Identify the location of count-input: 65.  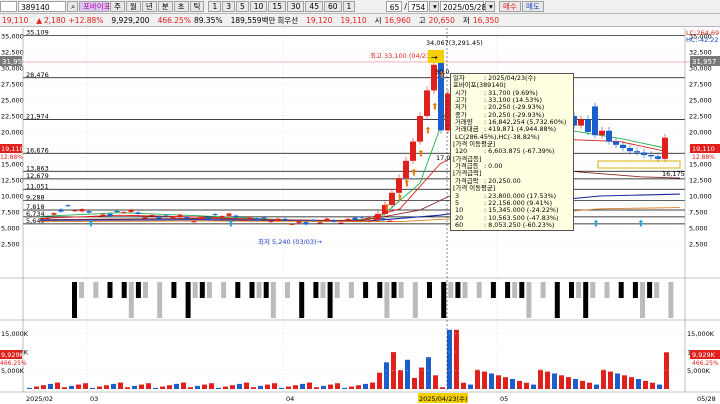
(394, 6).